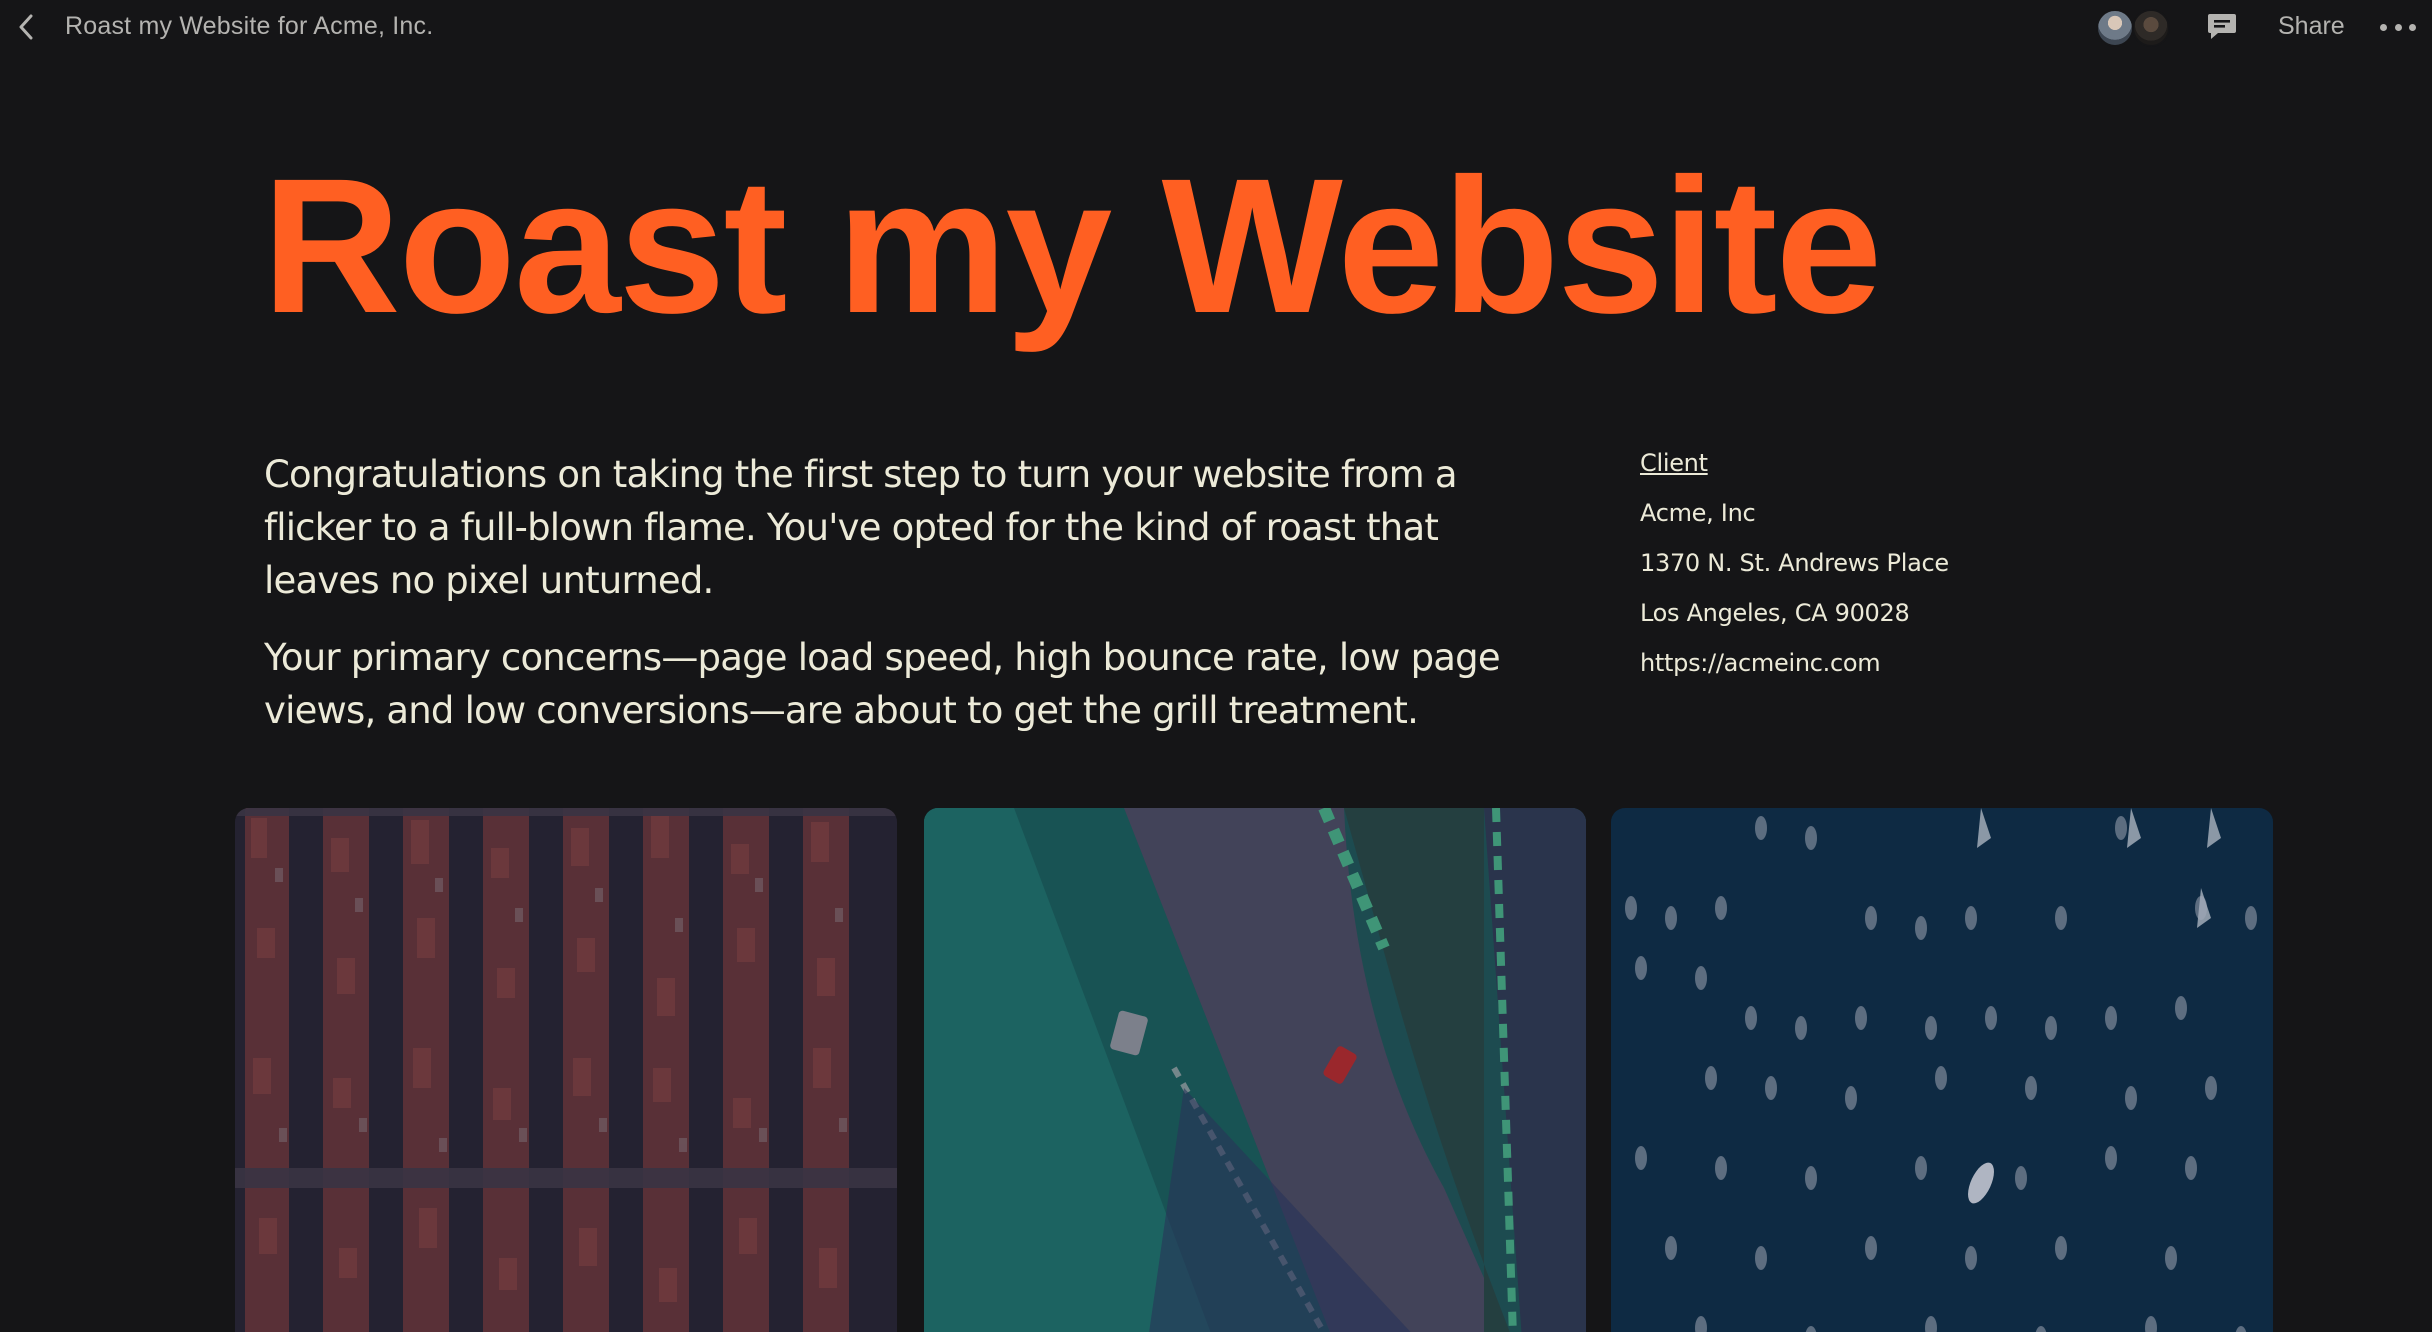  I want to click on marina-aerial-image, so click(1942, 1070).